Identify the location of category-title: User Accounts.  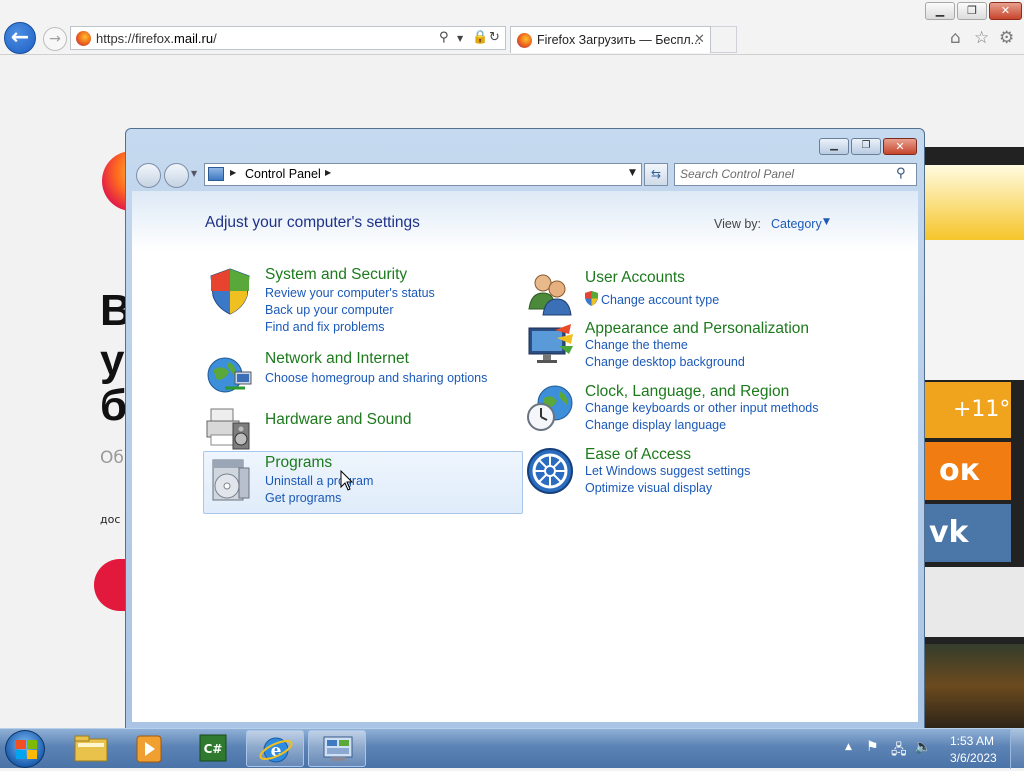
(635, 278).